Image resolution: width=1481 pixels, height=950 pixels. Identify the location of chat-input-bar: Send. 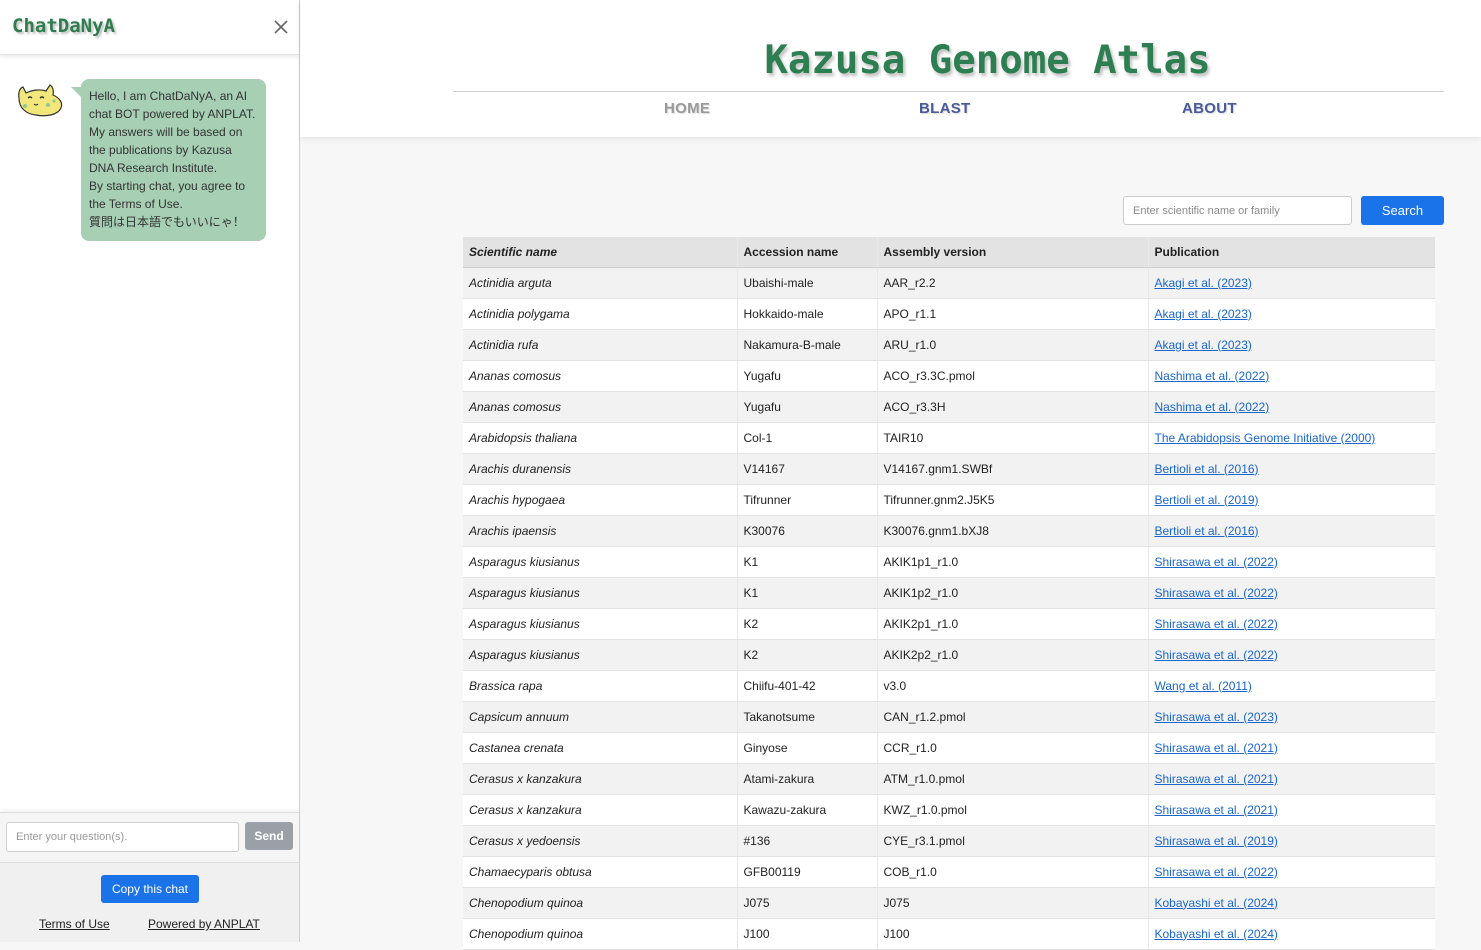
(149, 837).